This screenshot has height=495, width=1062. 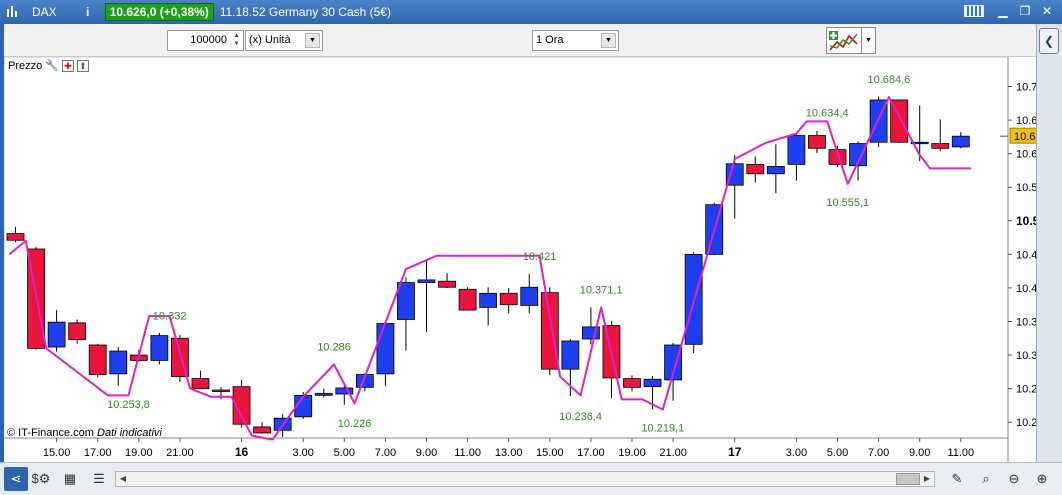 What do you see at coordinates (601, 290) in the screenshot?
I see `swing-label: 10.371,1` at bounding box center [601, 290].